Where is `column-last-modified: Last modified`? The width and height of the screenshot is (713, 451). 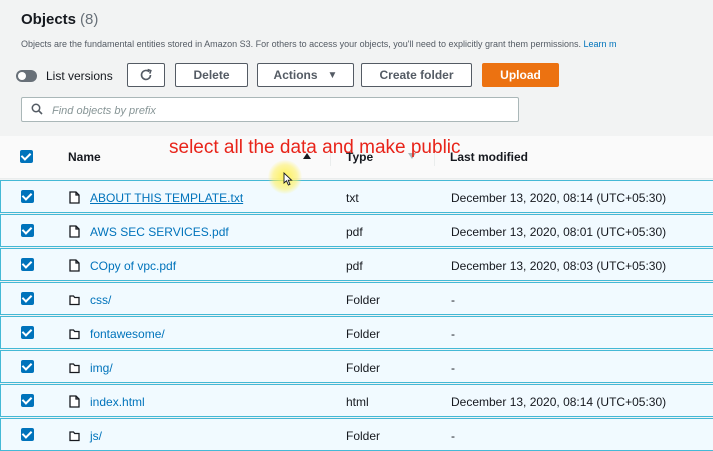 column-last-modified: Last modified is located at coordinates (489, 157).